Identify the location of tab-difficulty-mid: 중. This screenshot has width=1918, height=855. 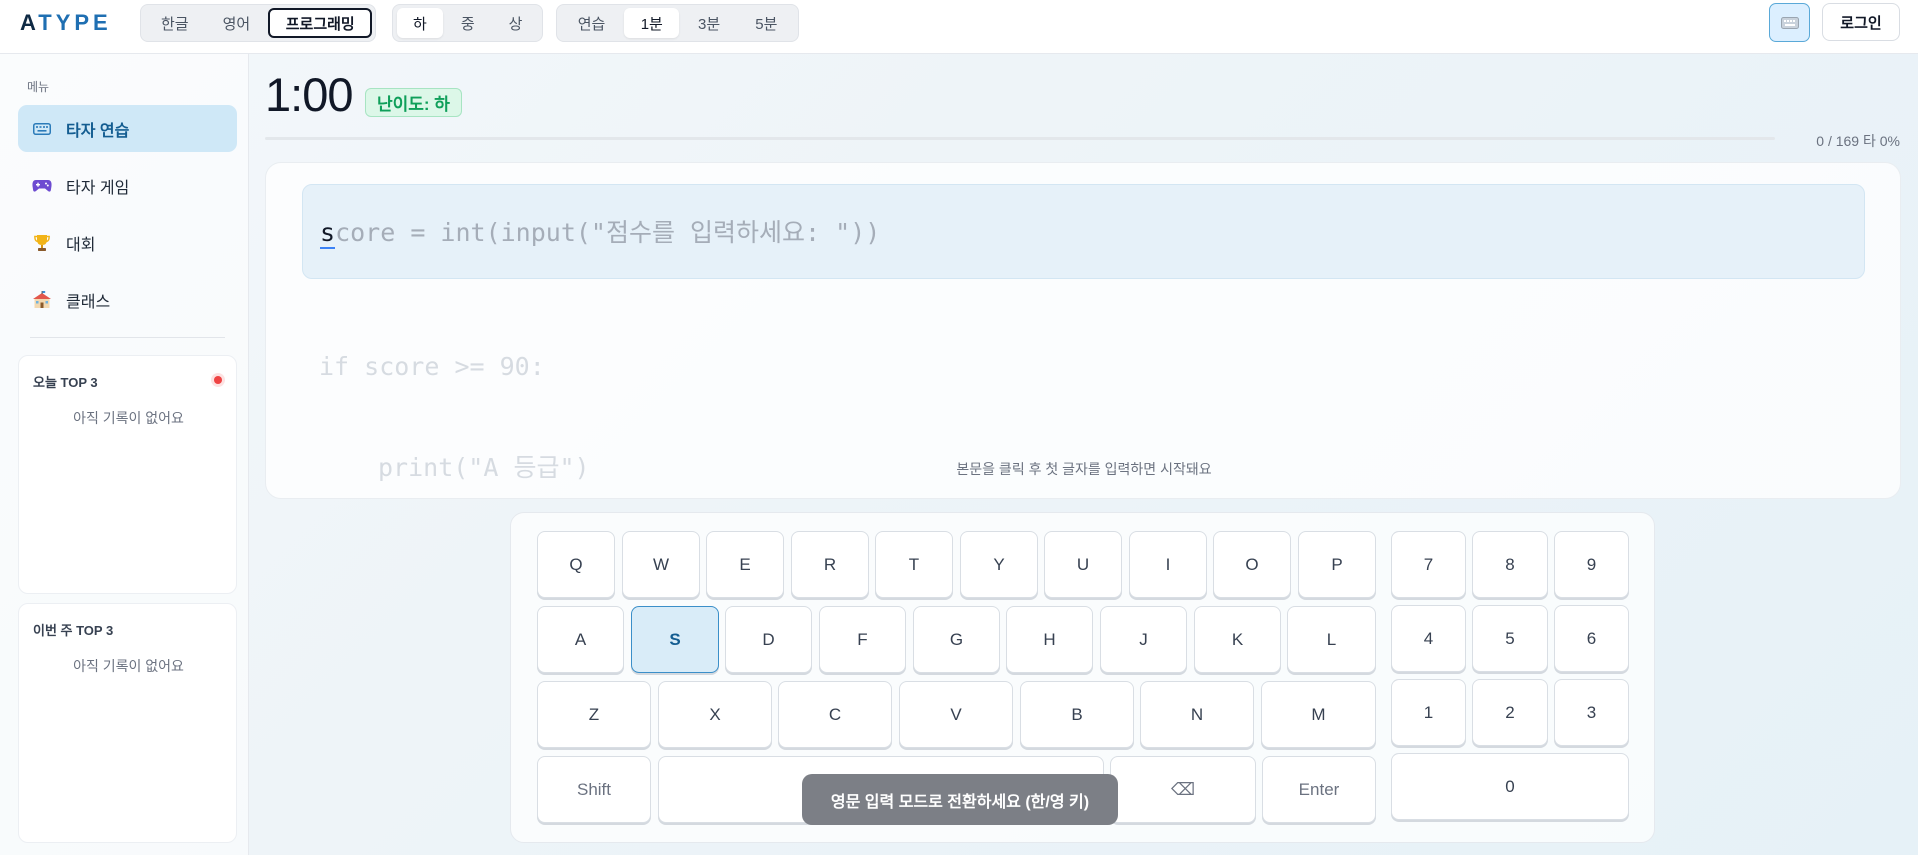
(468, 23).